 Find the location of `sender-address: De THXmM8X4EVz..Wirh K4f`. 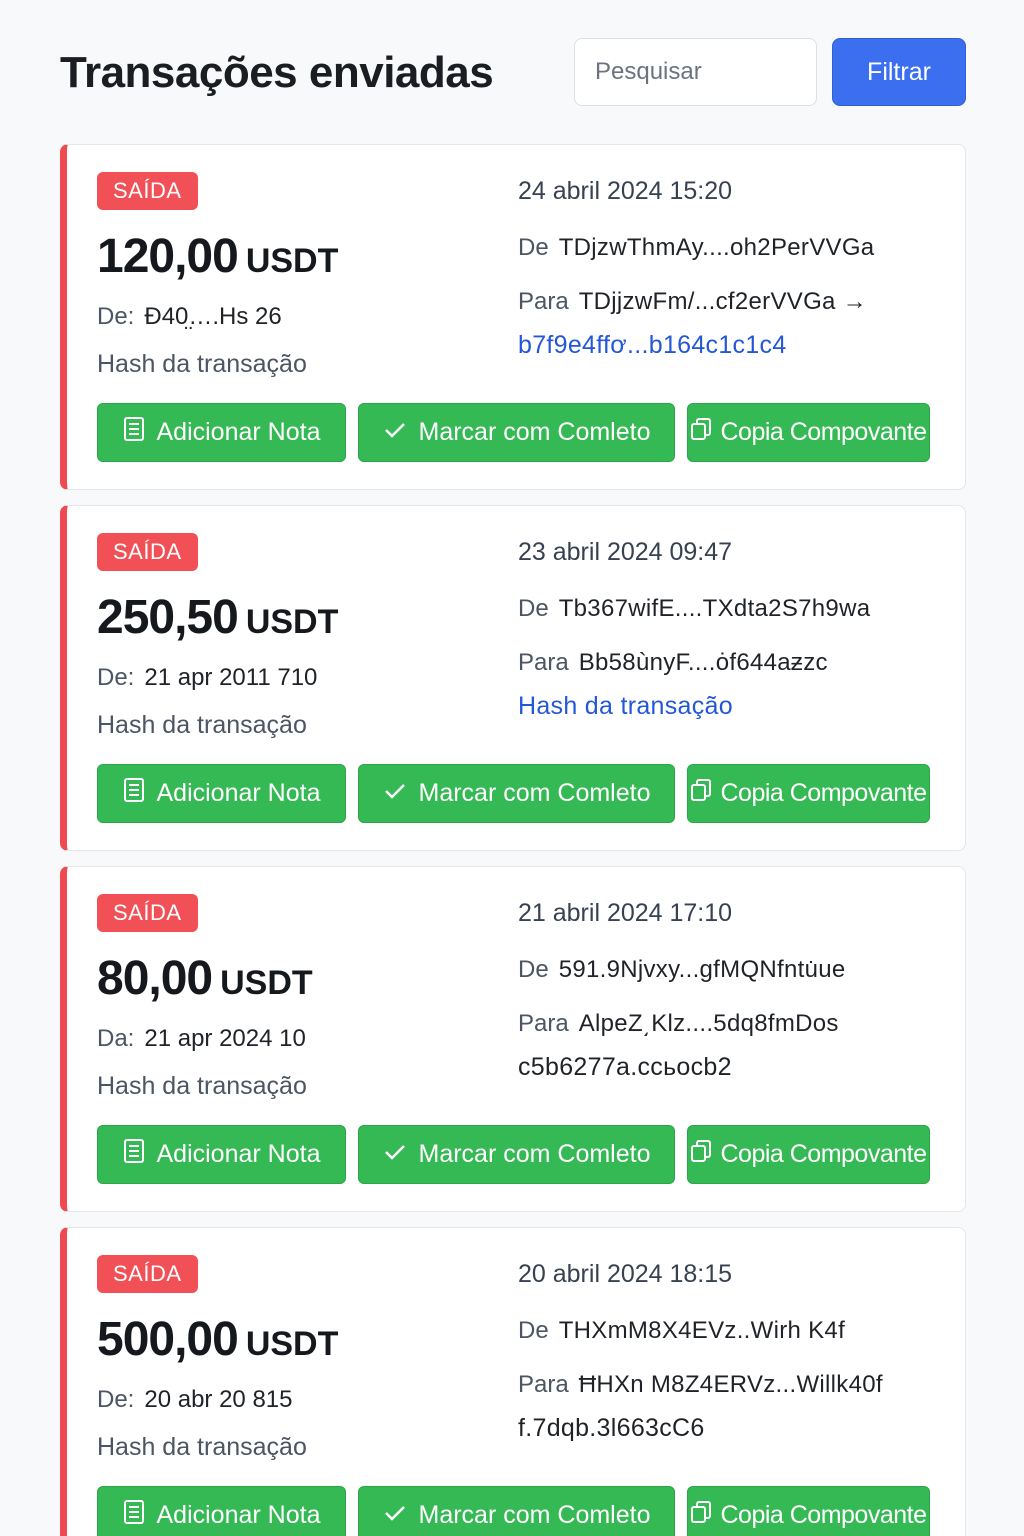

sender-address: De THXmM8X4EVz..Wirh K4f is located at coordinates (681, 1331).